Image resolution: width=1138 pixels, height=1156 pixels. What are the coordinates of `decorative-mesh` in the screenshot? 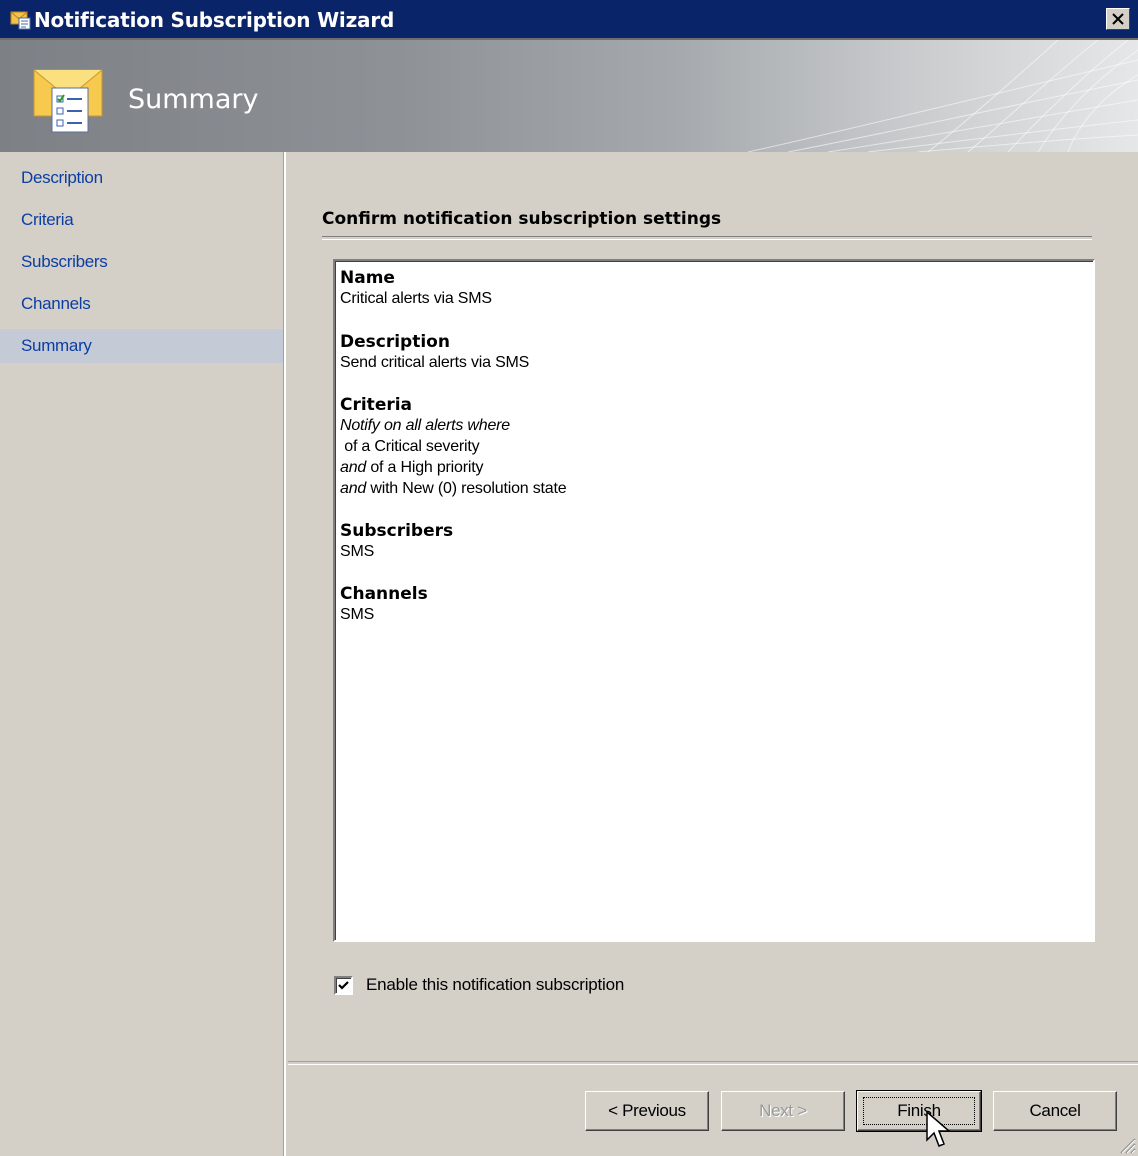 It's located at (942, 96).